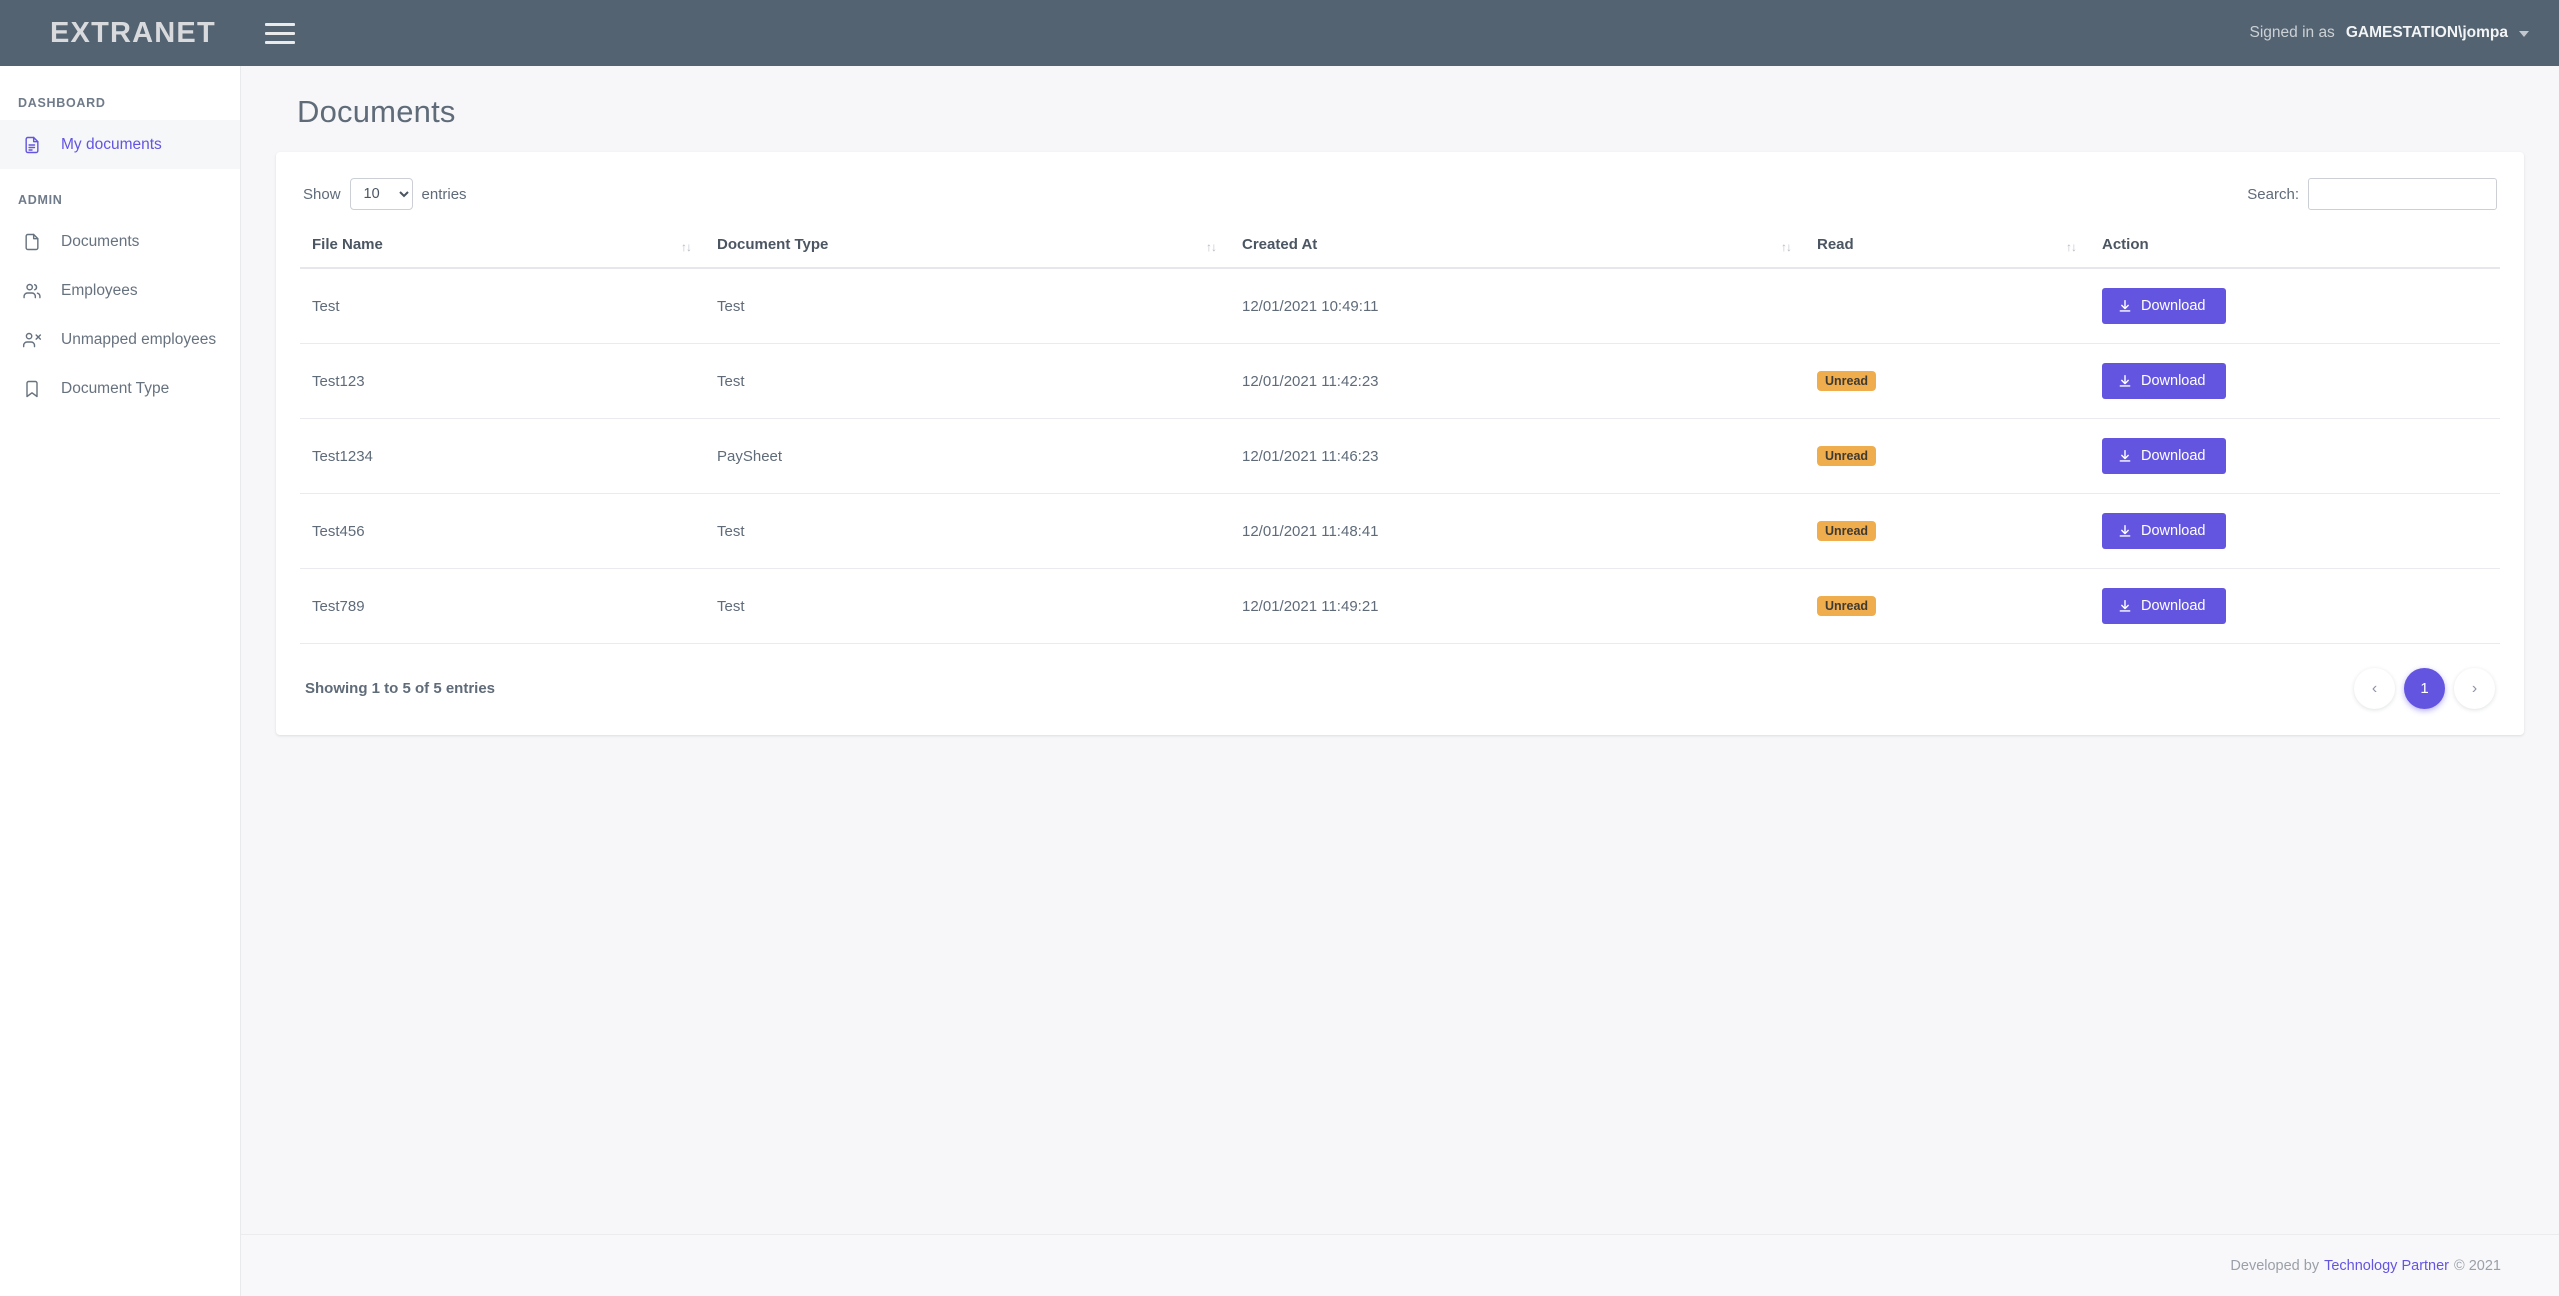 The image size is (2559, 1296). I want to click on column-label: Created At, so click(1280, 244).